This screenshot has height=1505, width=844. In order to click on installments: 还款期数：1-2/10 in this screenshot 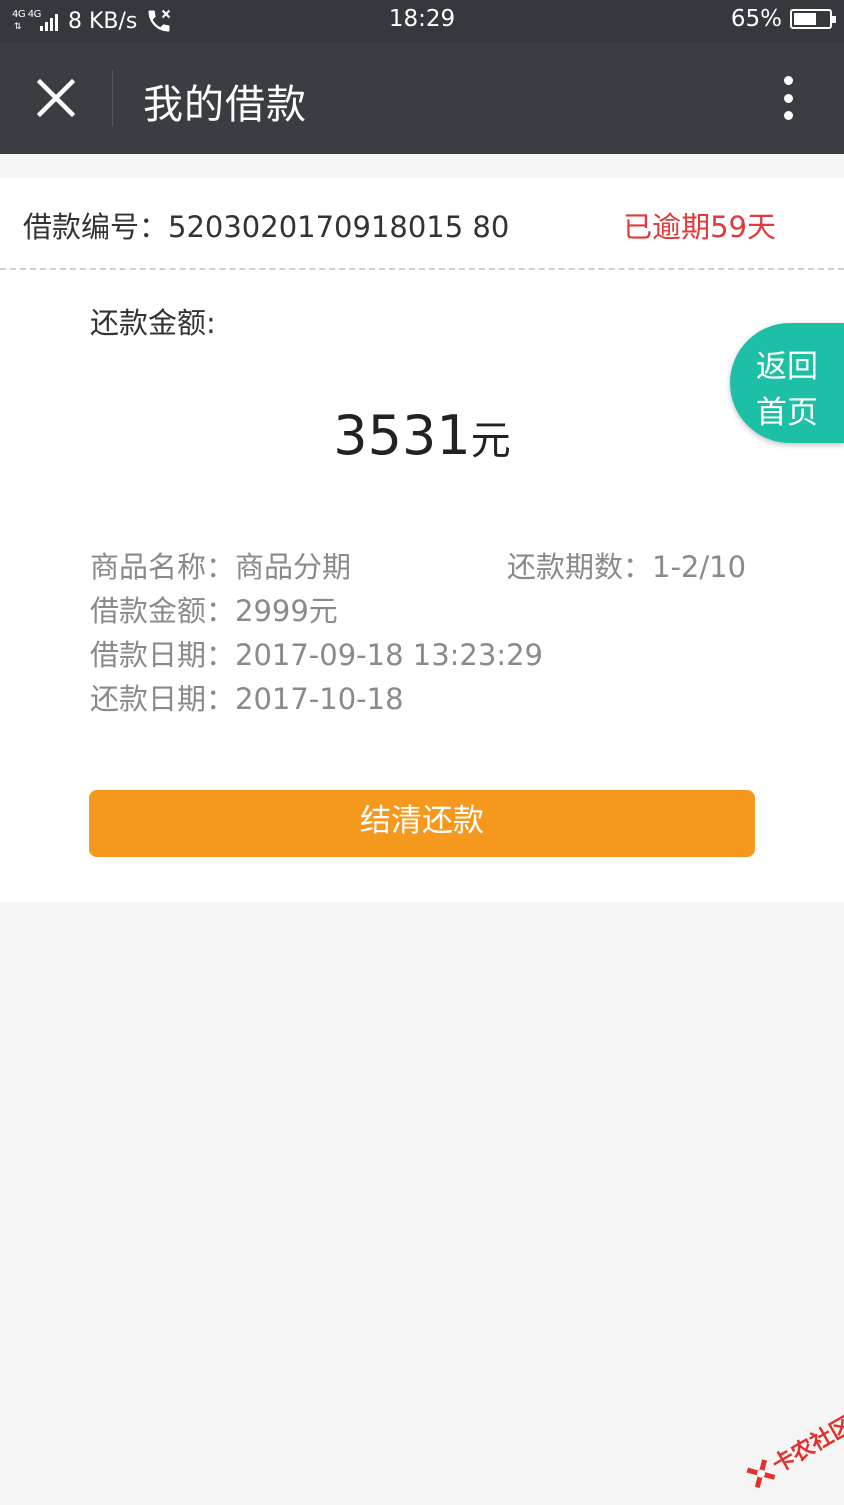, I will do `click(627, 567)`.